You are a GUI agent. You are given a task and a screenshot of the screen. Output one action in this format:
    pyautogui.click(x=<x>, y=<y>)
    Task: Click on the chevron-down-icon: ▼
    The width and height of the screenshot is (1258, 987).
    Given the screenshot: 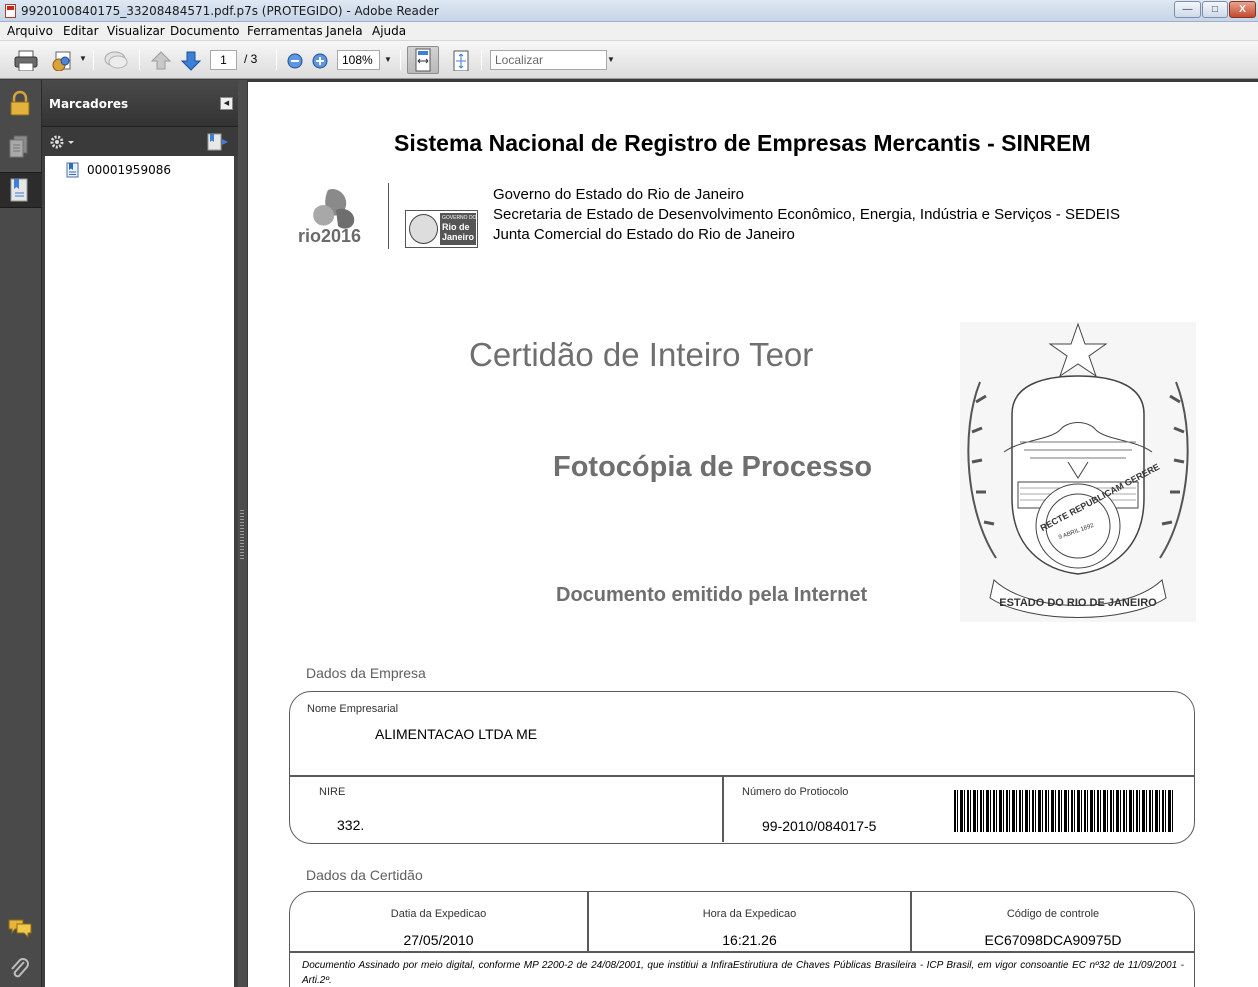 What is the action you would take?
    pyautogui.click(x=83, y=58)
    